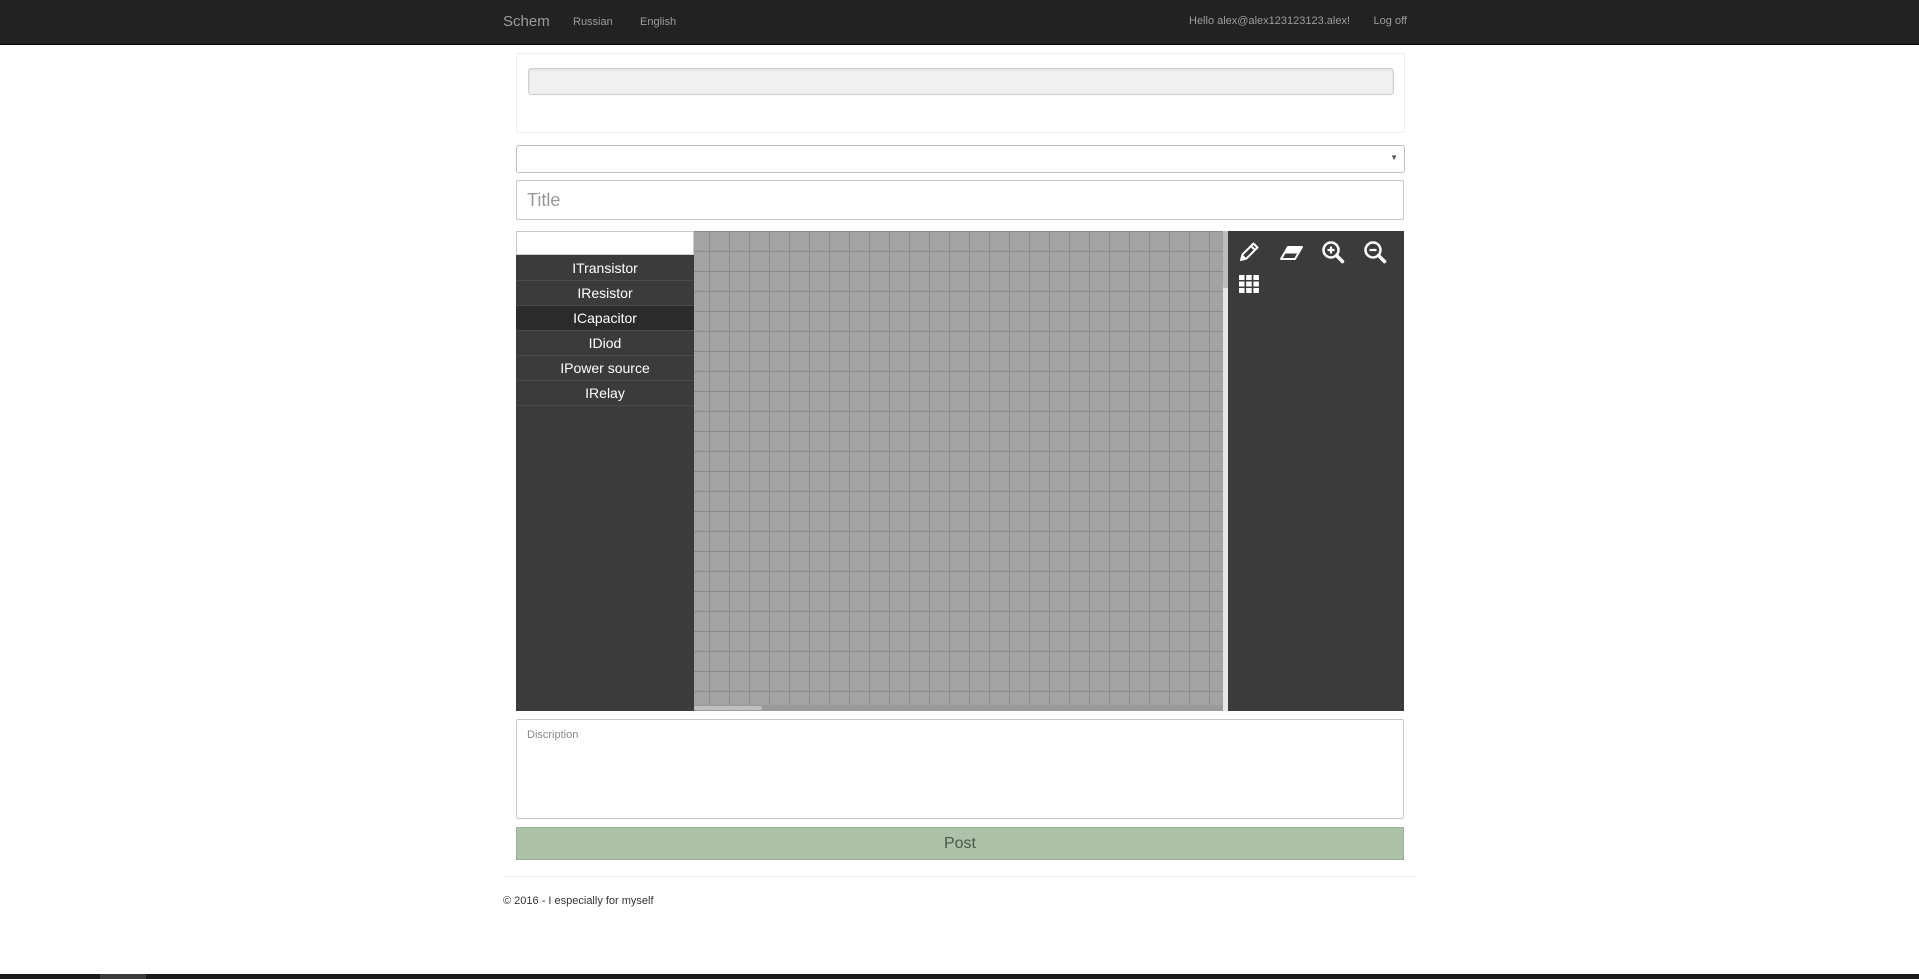 The height and width of the screenshot is (979, 1919). What do you see at coordinates (728, 708) in the screenshot?
I see `horizontal-scrollbar-thumb` at bounding box center [728, 708].